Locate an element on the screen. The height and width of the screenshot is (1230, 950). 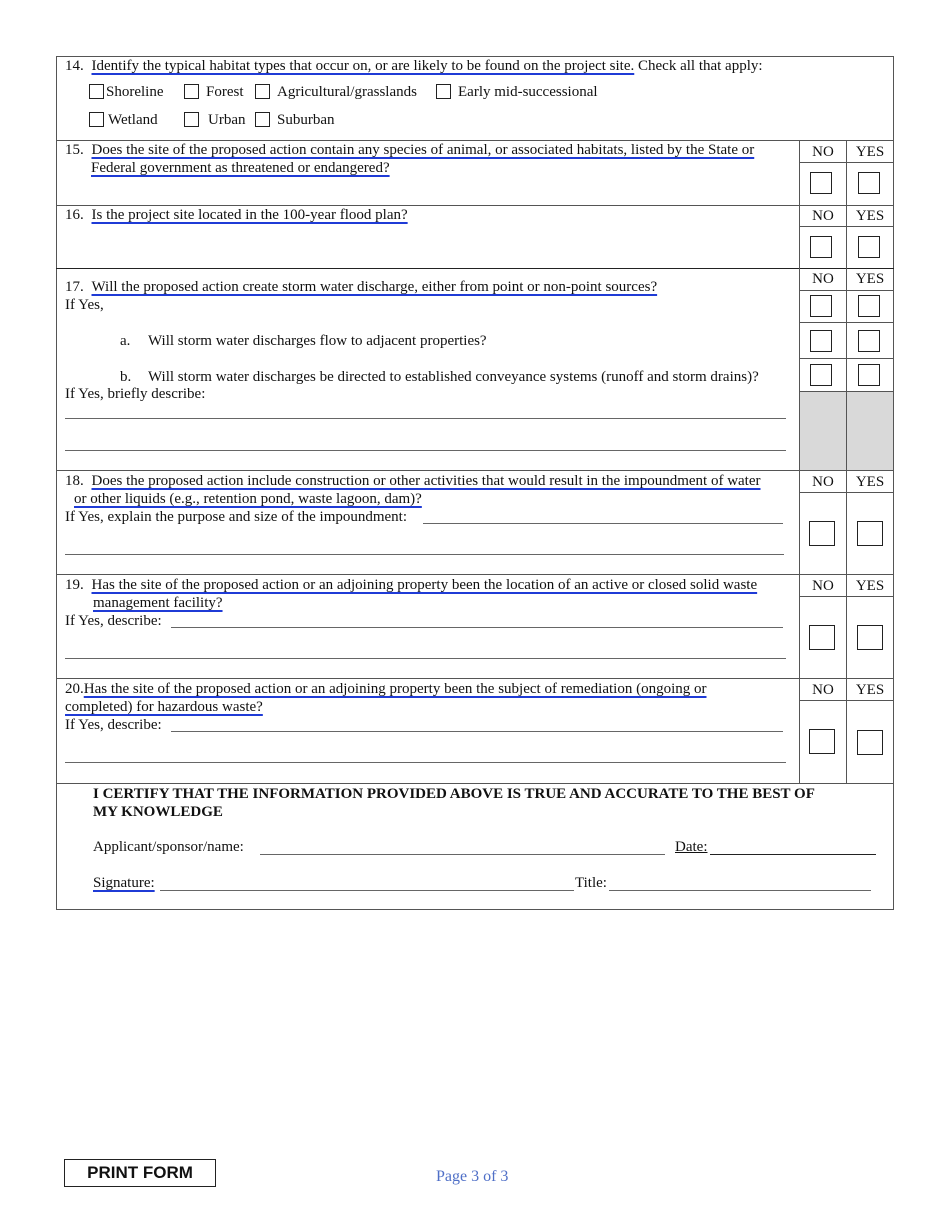
label-wetland: Wetland is located at coordinates (133, 120).